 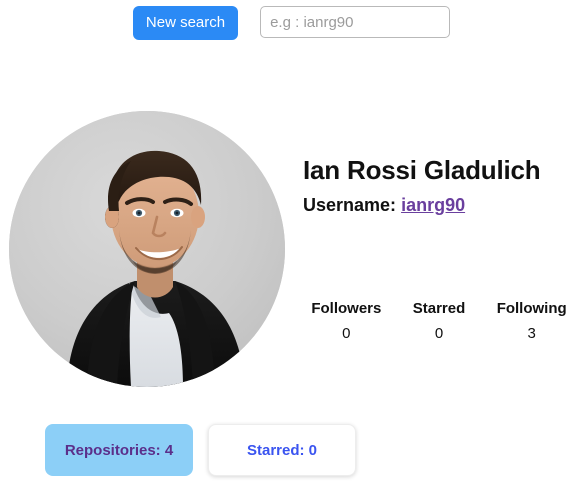 What do you see at coordinates (531, 321) in the screenshot?
I see `stat-following: Following 3` at bounding box center [531, 321].